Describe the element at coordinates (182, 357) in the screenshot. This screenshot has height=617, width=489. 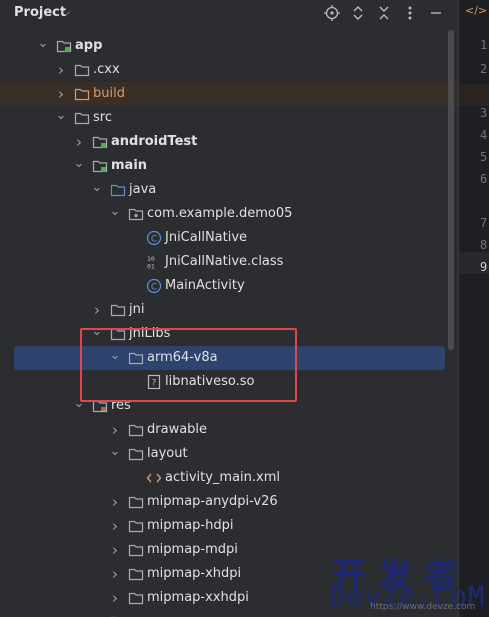
I see `tree-item-label: arm64-v8a` at that location.